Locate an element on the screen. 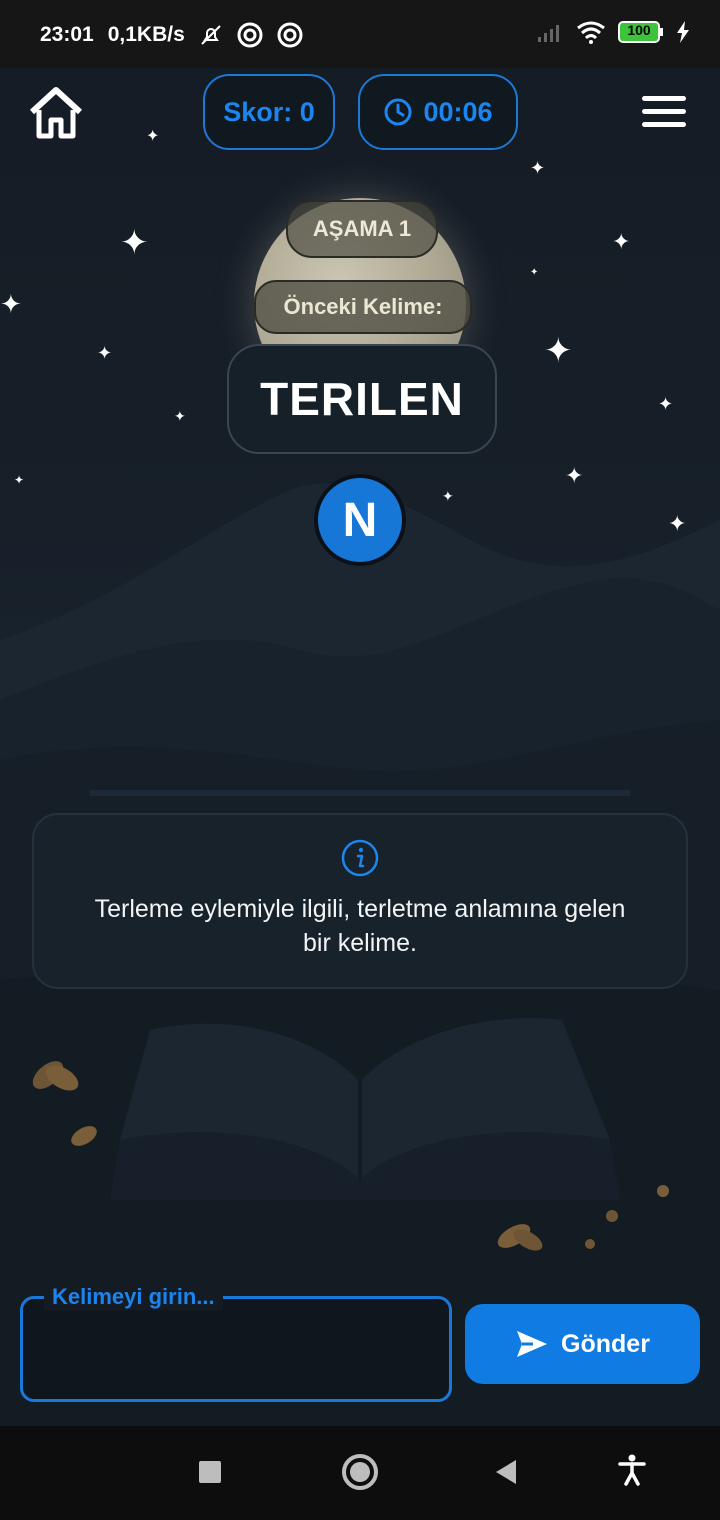  send-button: Gönder is located at coordinates (582, 1344).